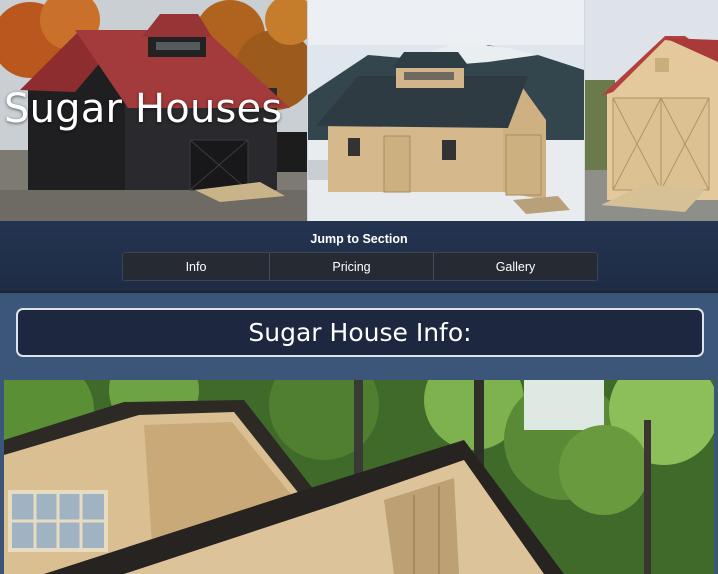 The width and height of the screenshot is (718, 574). What do you see at coordinates (359, 239) in the screenshot?
I see `jump-to-section-label: Jump to Section` at bounding box center [359, 239].